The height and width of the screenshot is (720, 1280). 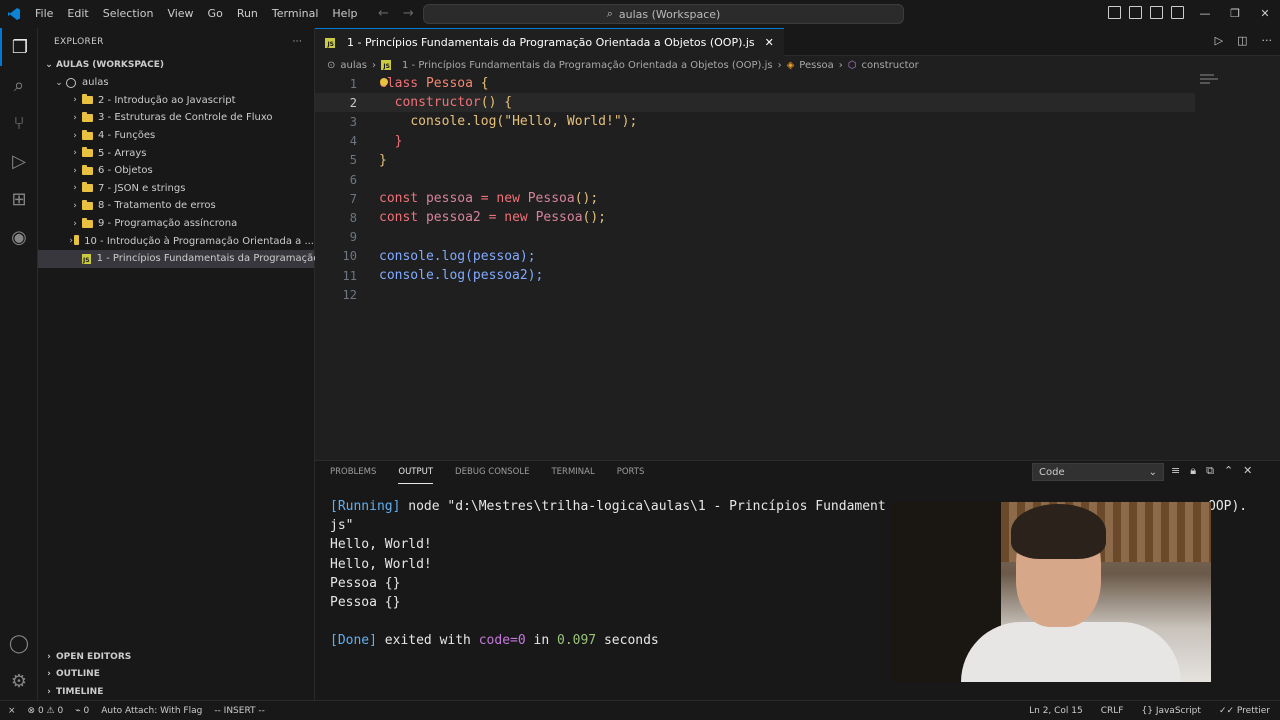 I want to click on layout-controls, so click(x=1146, y=12).